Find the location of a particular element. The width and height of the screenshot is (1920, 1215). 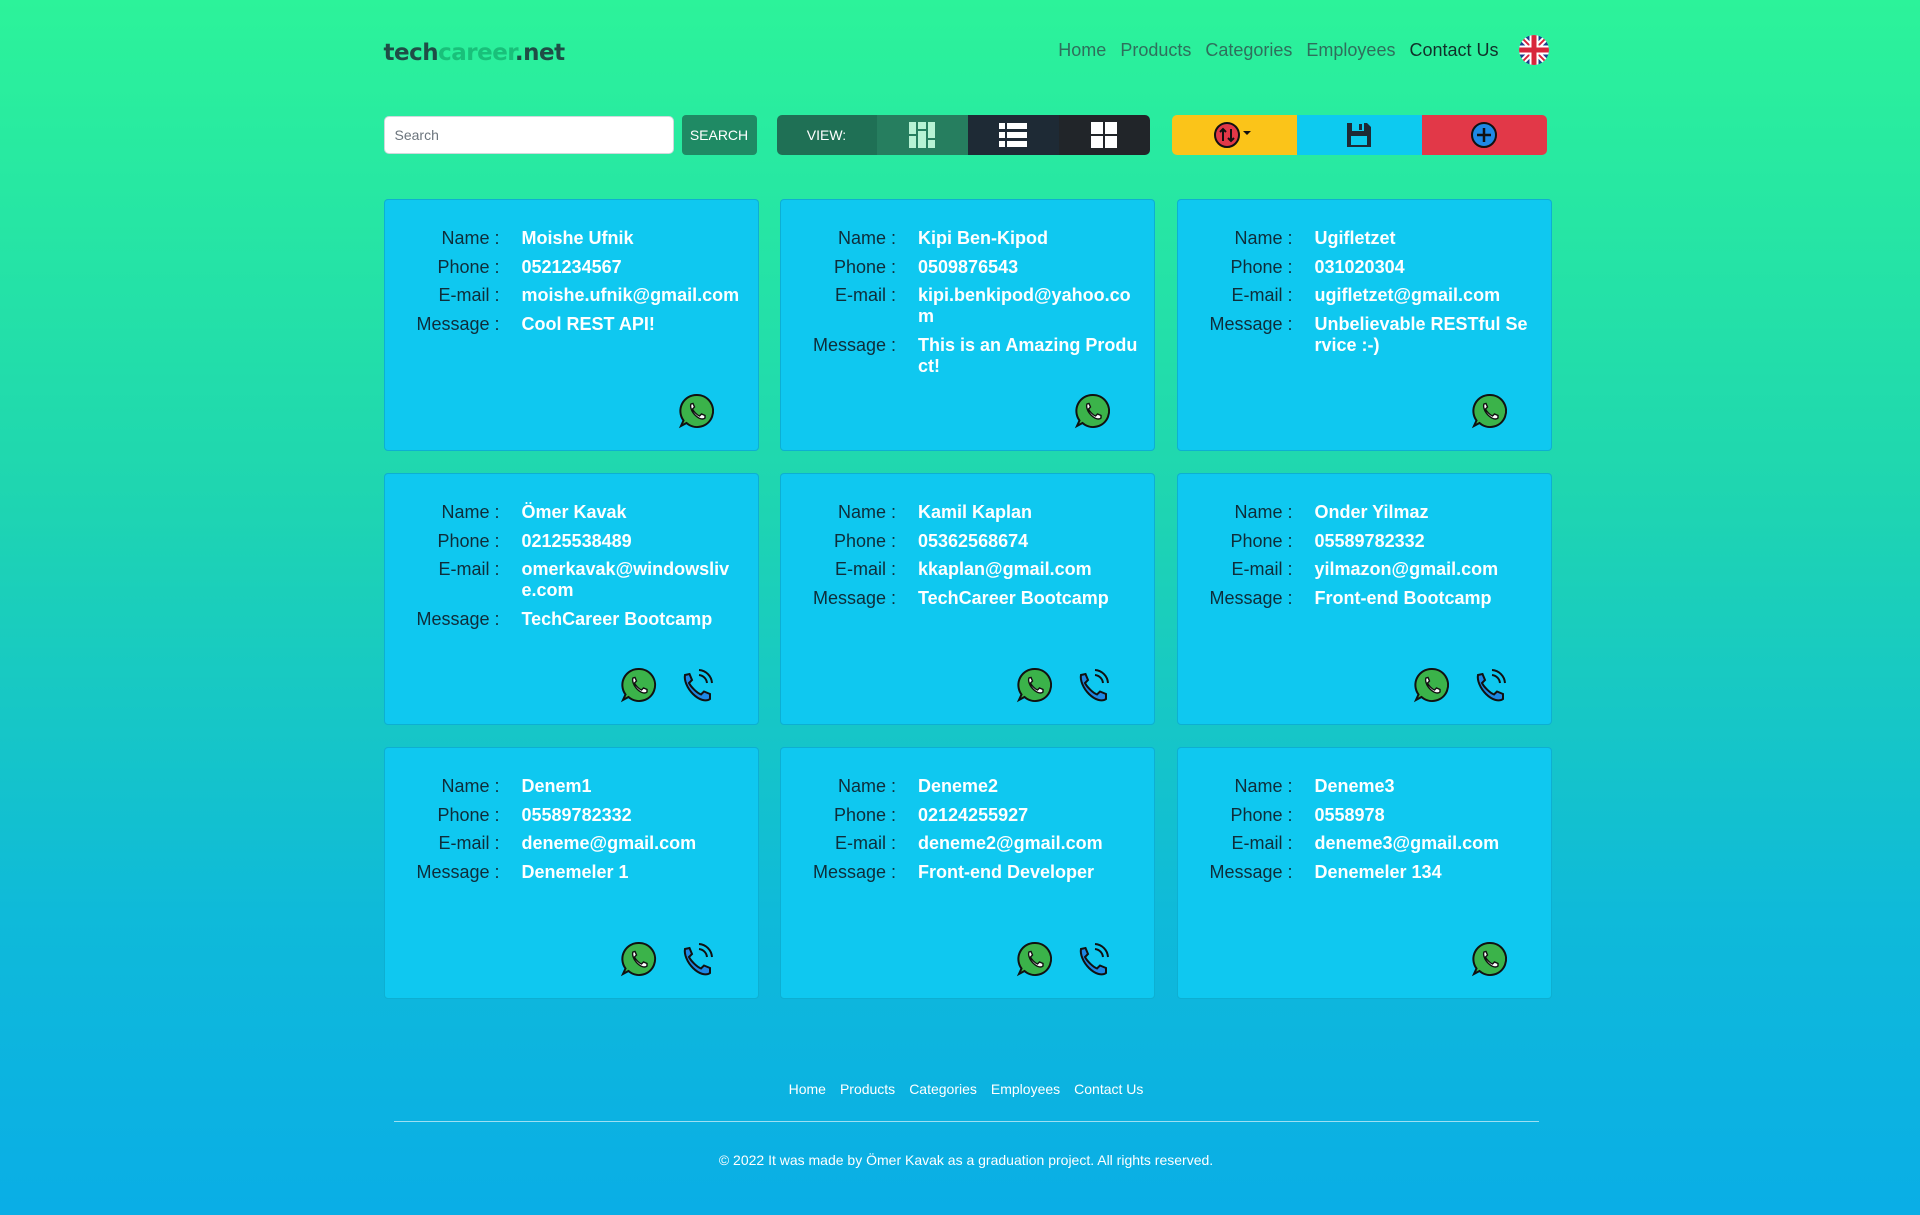

logo-part-1: tech is located at coordinates (411, 53).